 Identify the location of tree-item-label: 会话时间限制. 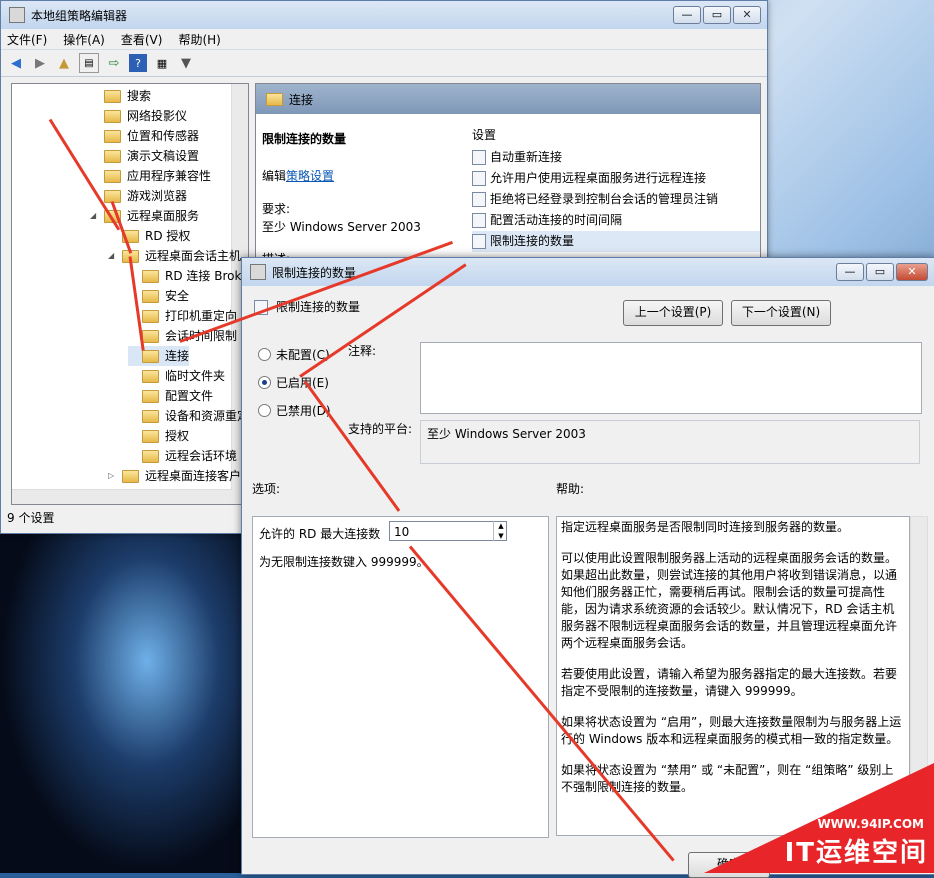
(201, 336).